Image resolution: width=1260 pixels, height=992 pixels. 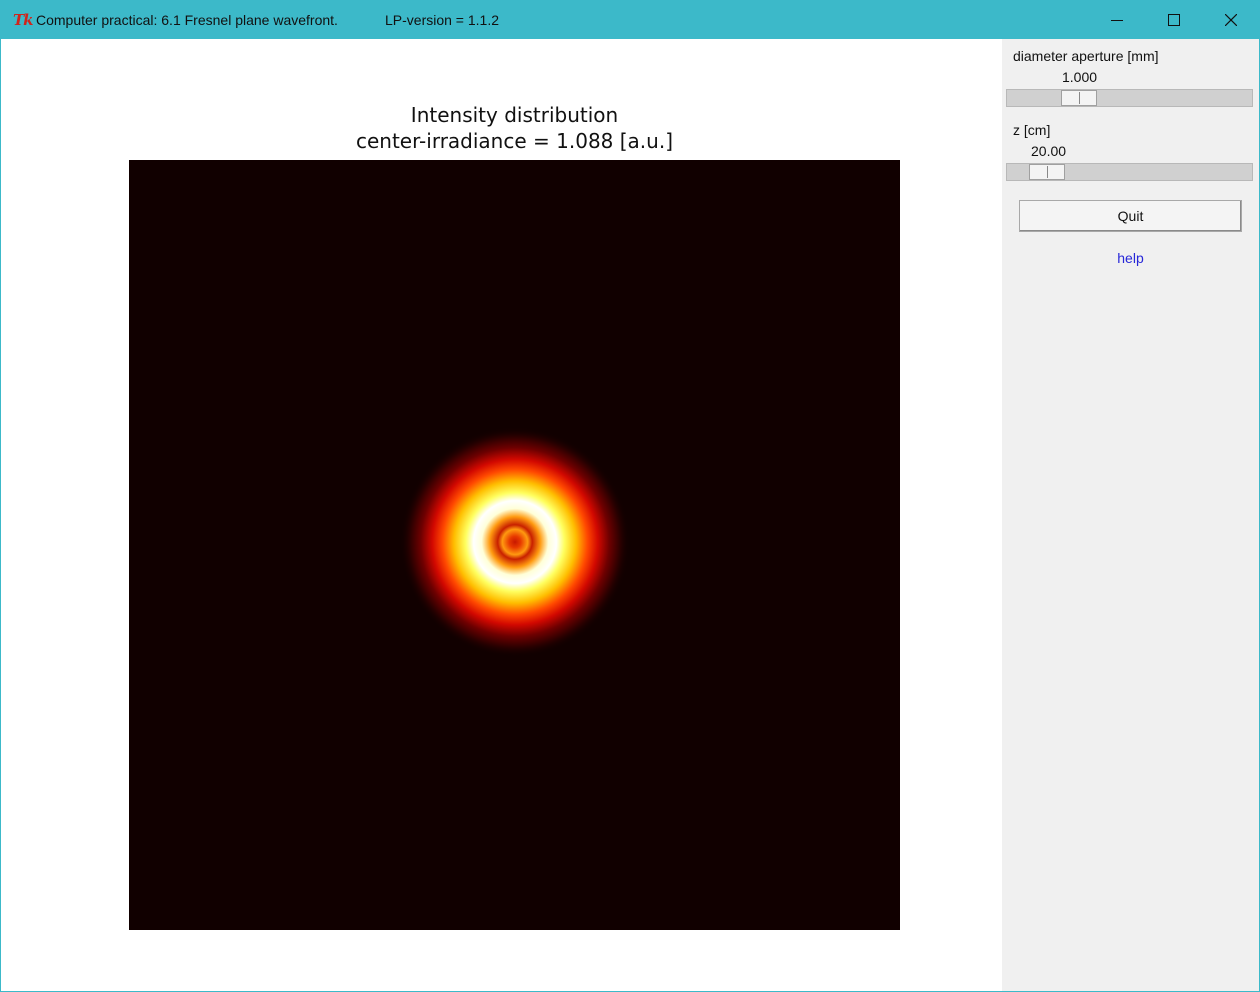 What do you see at coordinates (1032, 130) in the screenshot?
I see `z-label: z [cm]` at bounding box center [1032, 130].